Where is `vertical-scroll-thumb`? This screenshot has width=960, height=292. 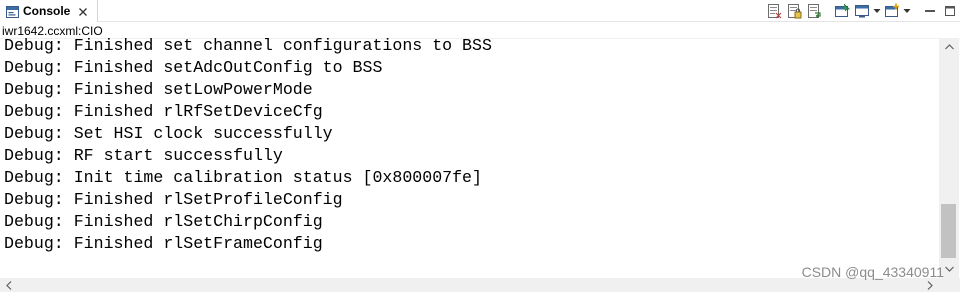 vertical-scroll-thumb is located at coordinates (948, 231).